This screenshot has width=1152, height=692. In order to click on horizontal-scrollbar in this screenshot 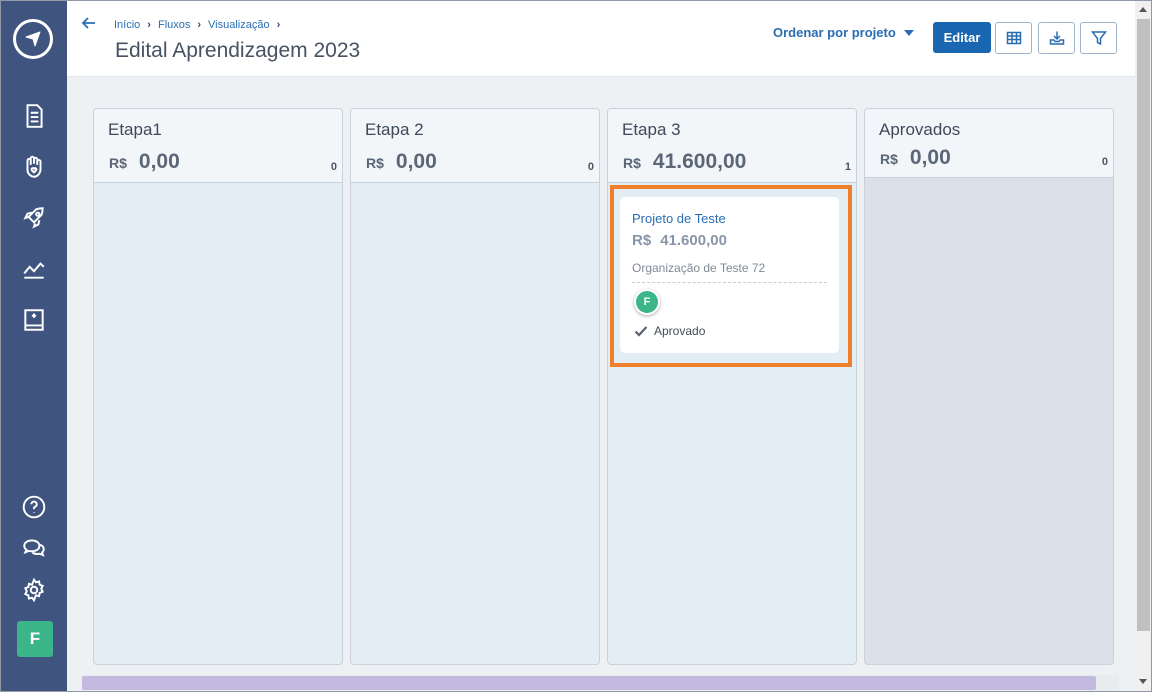, I will do `click(600, 683)`.